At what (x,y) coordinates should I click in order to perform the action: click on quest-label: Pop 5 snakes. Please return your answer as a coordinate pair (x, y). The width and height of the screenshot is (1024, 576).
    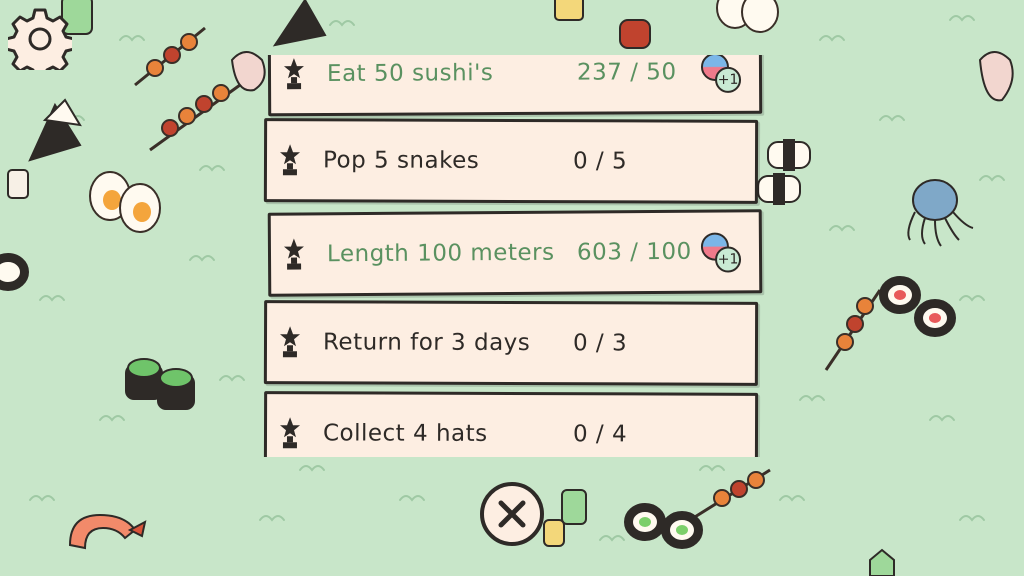
    Looking at the image, I should click on (401, 160).